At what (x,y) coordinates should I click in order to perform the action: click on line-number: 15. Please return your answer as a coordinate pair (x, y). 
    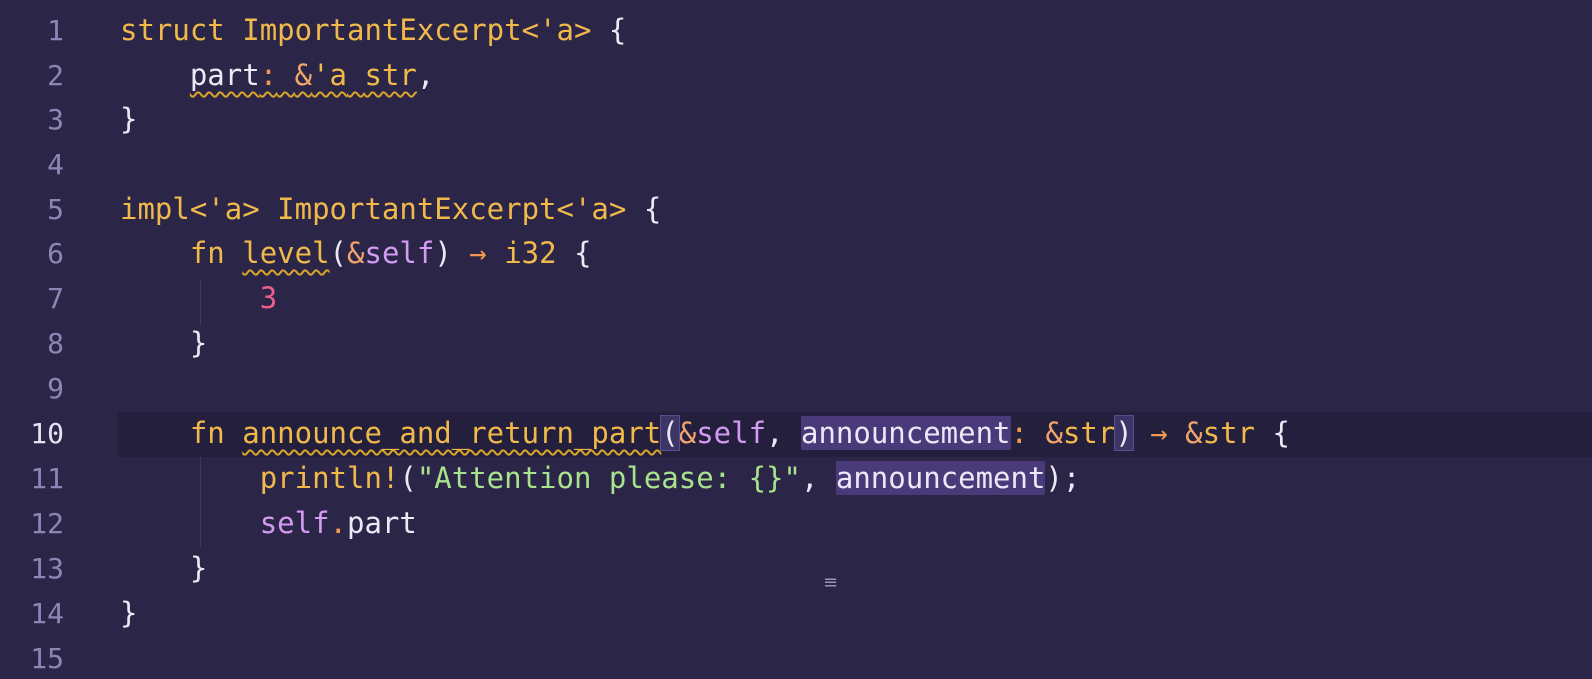
    Looking at the image, I should click on (47, 658).